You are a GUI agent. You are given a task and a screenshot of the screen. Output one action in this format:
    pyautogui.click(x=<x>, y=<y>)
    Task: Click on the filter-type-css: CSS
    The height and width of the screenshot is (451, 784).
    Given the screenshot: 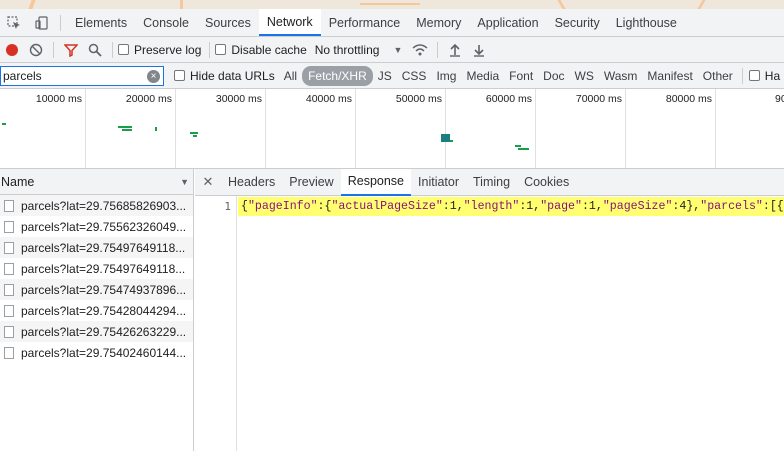 What is the action you would take?
    pyautogui.click(x=414, y=76)
    